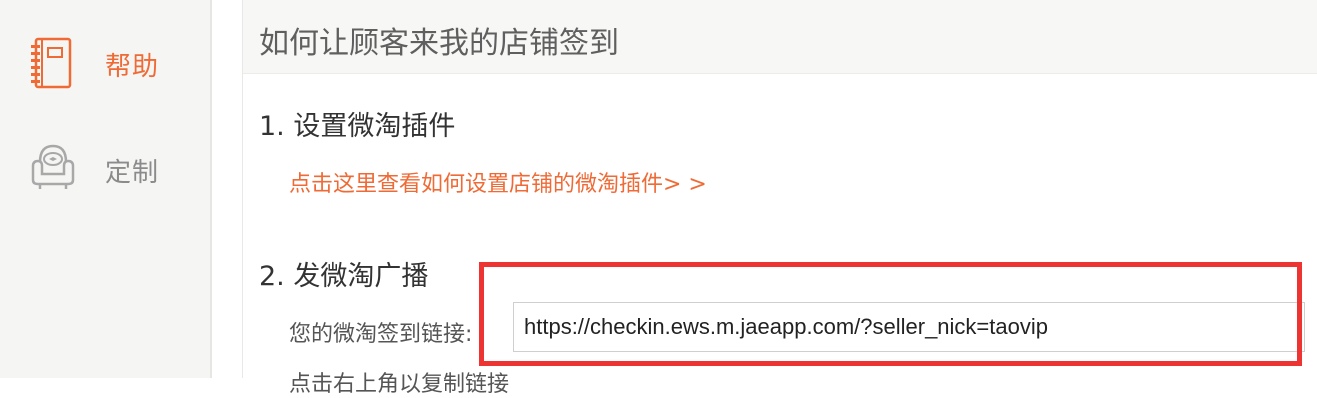  What do you see at coordinates (51, 66) in the screenshot?
I see `notebook-icon` at bounding box center [51, 66].